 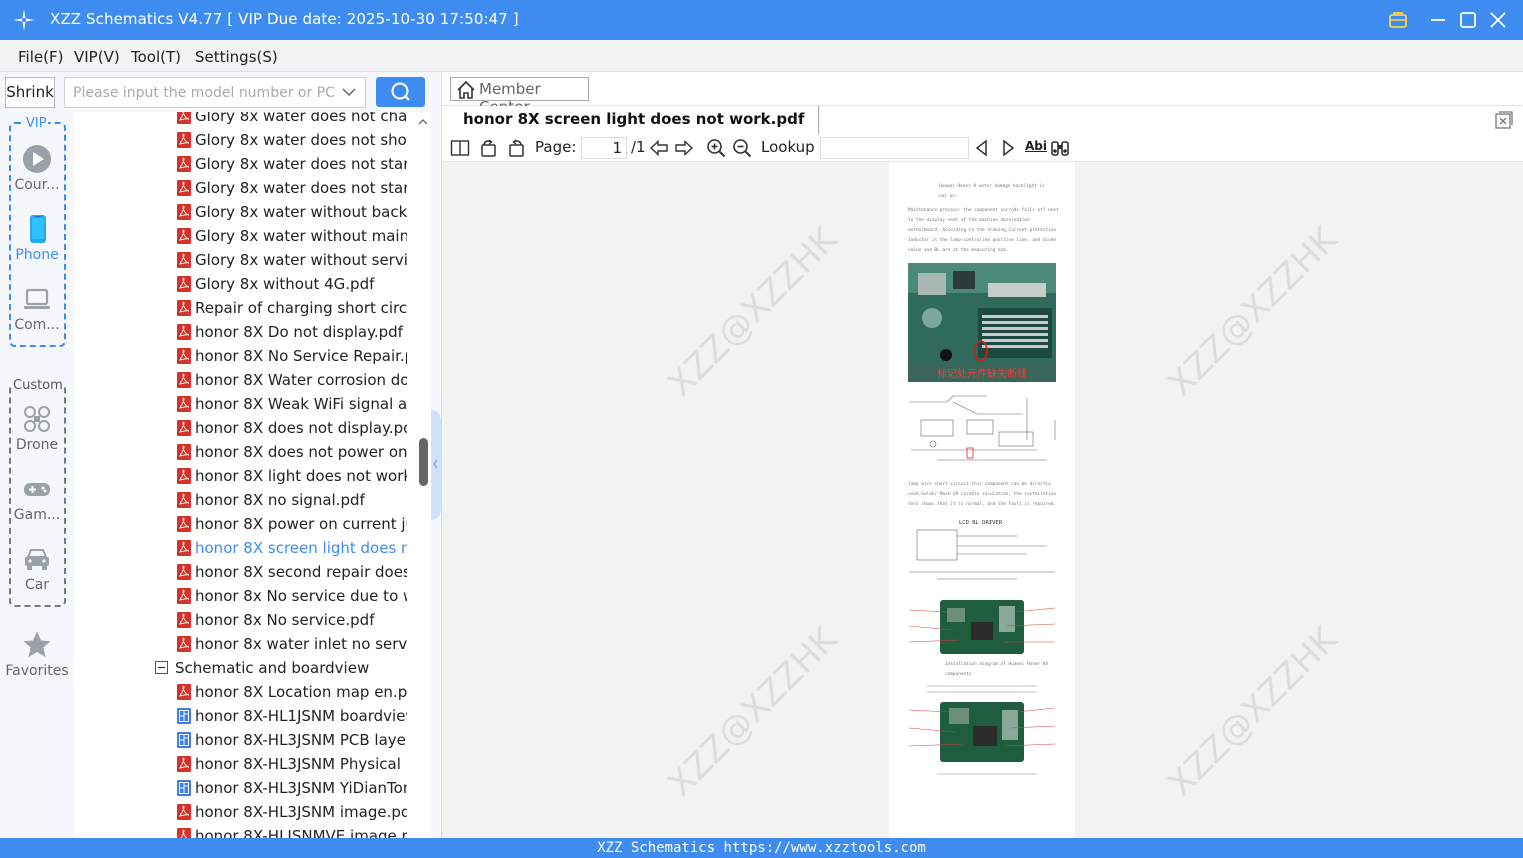 I want to click on maximize-icon, so click(x=1468, y=20).